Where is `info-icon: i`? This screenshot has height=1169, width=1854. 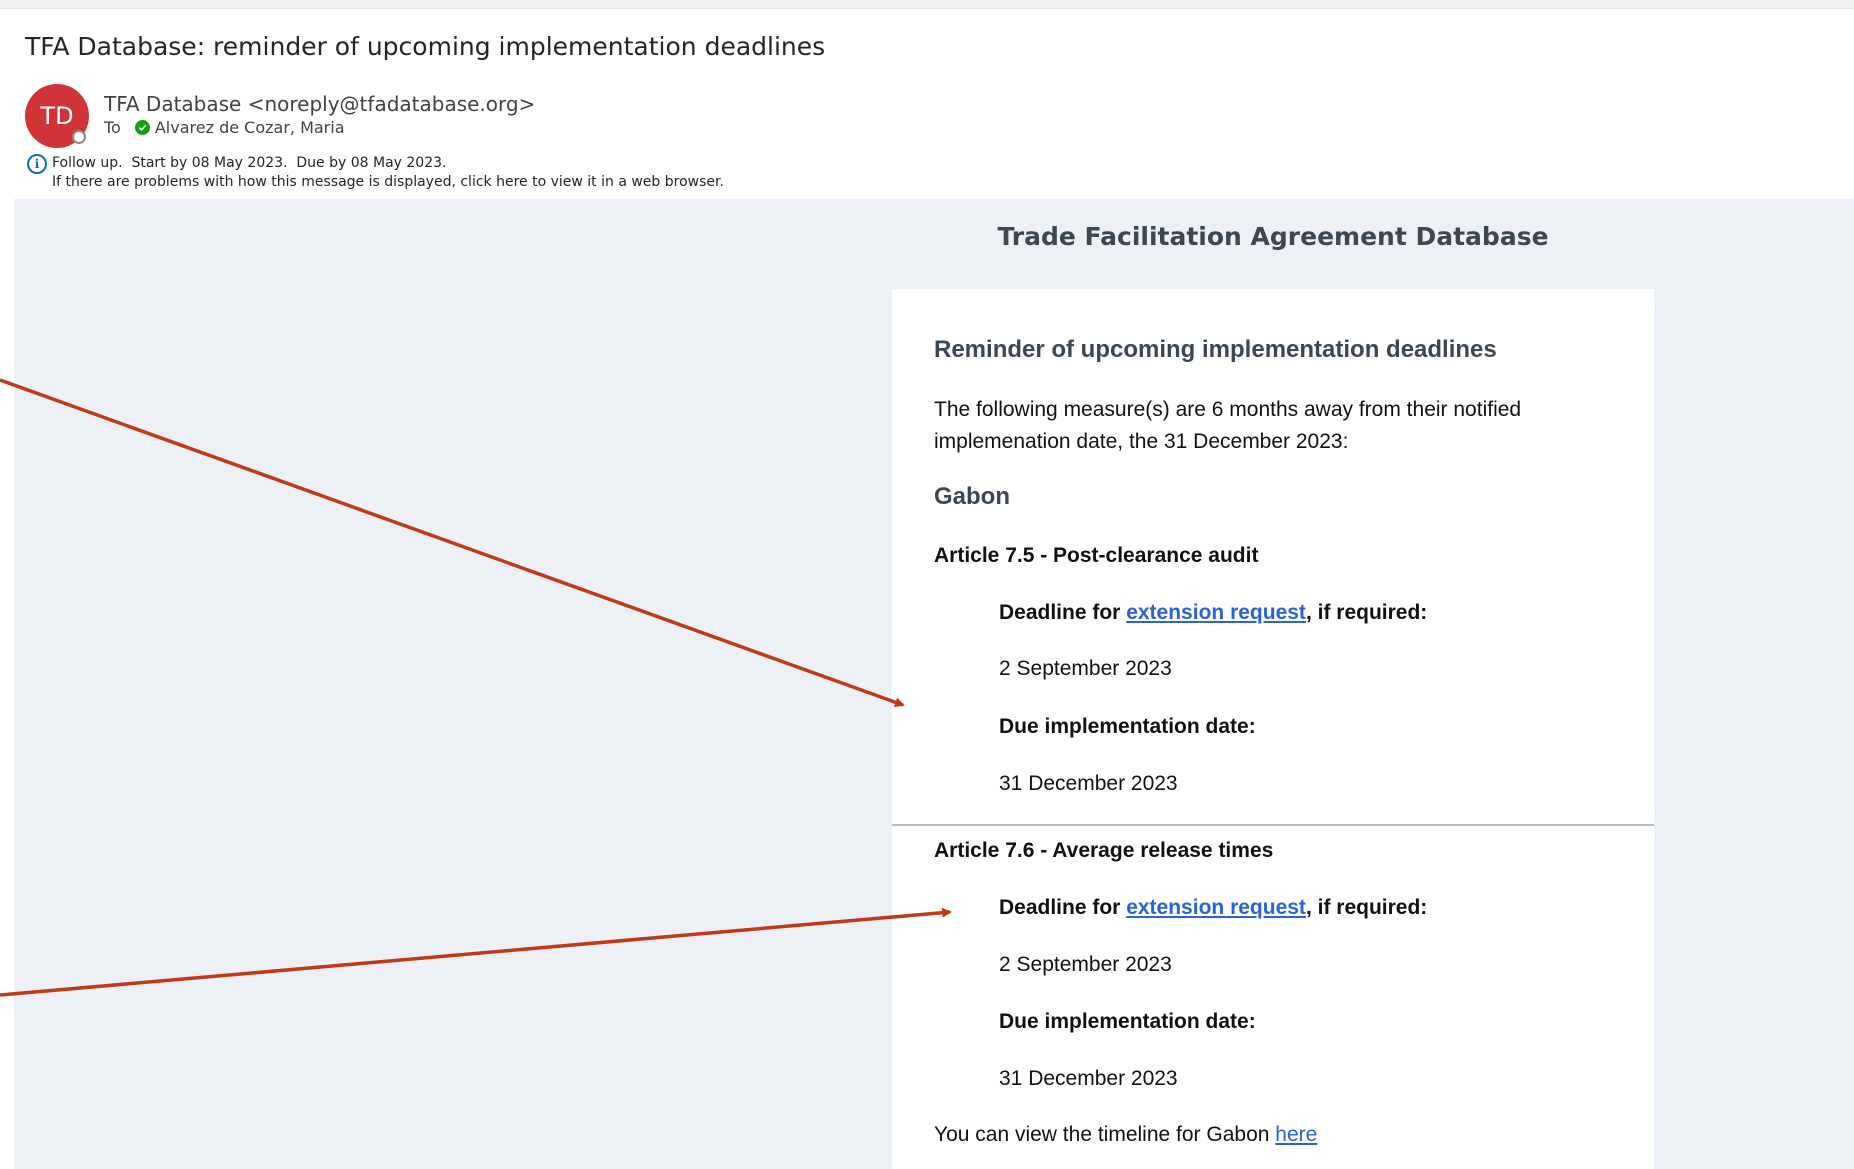
info-icon: i is located at coordinates (37, 164).